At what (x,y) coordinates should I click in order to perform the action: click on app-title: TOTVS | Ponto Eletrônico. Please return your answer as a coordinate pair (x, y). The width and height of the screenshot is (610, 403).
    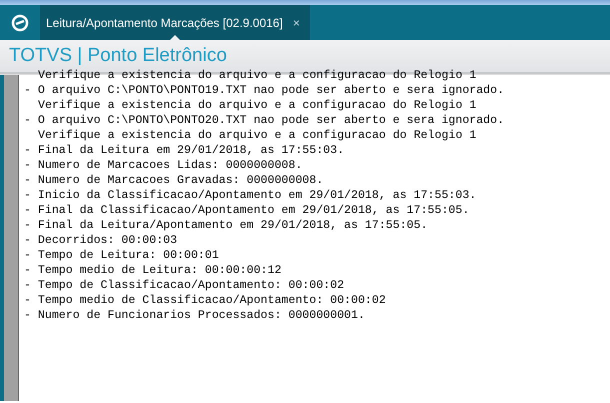
    Looking at the image, I should click on (118, 56).